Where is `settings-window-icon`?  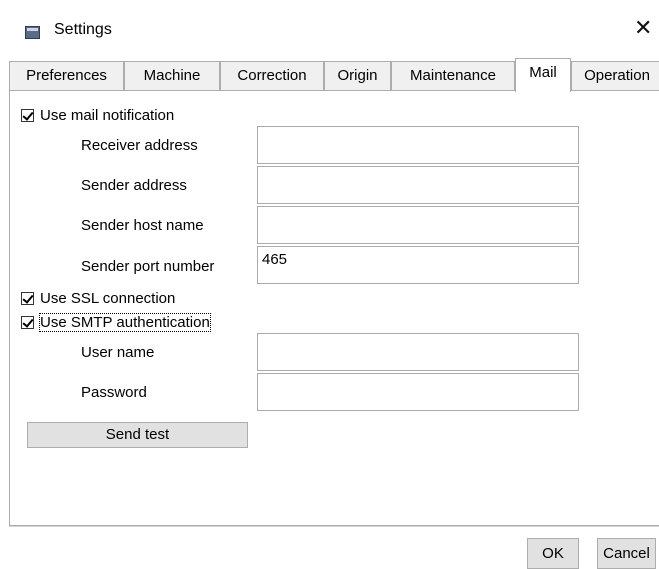
settings-window-icon is located at coordinates (32, 32).